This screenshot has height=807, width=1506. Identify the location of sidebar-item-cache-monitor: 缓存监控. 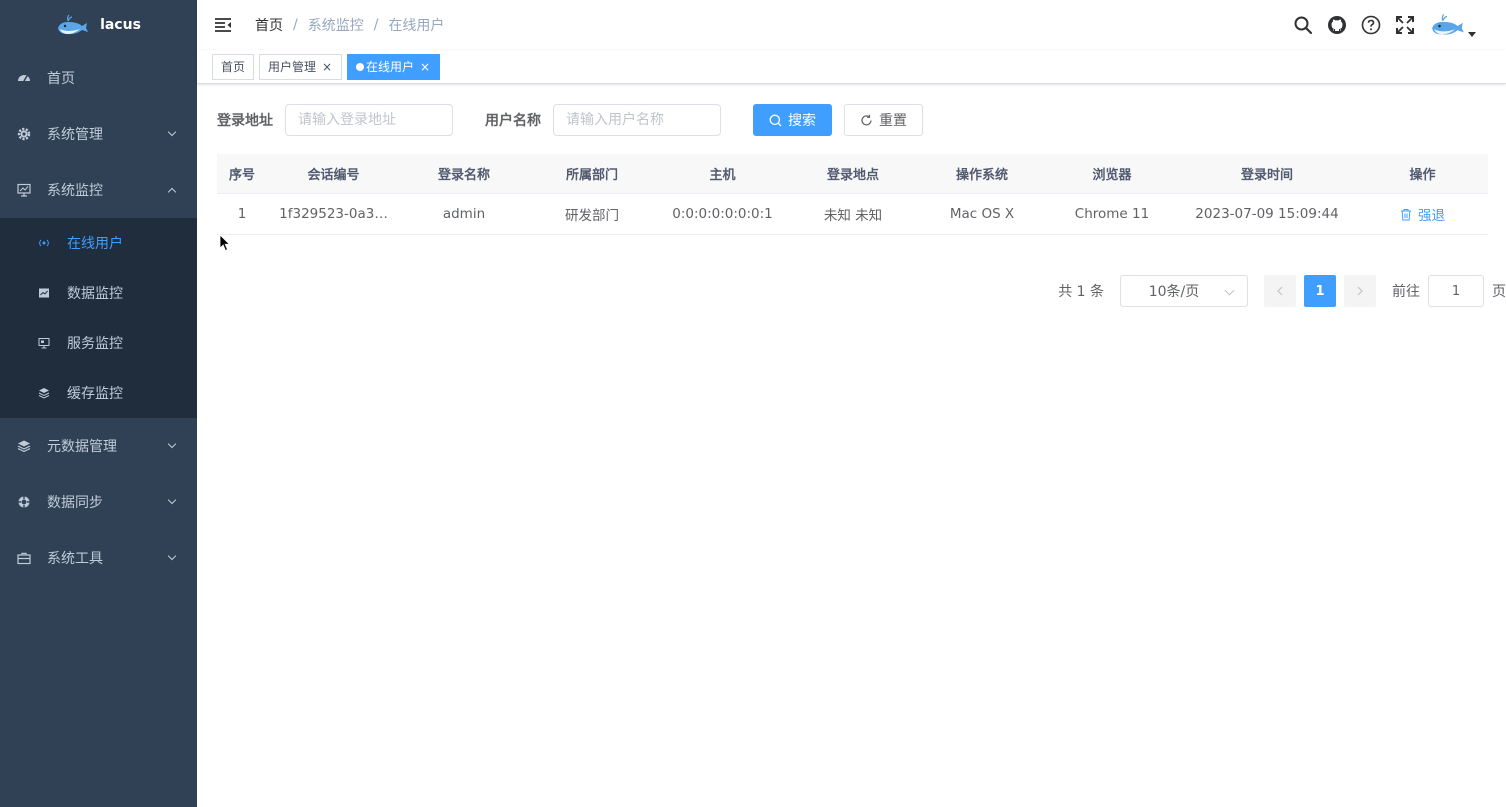
(98, 393).